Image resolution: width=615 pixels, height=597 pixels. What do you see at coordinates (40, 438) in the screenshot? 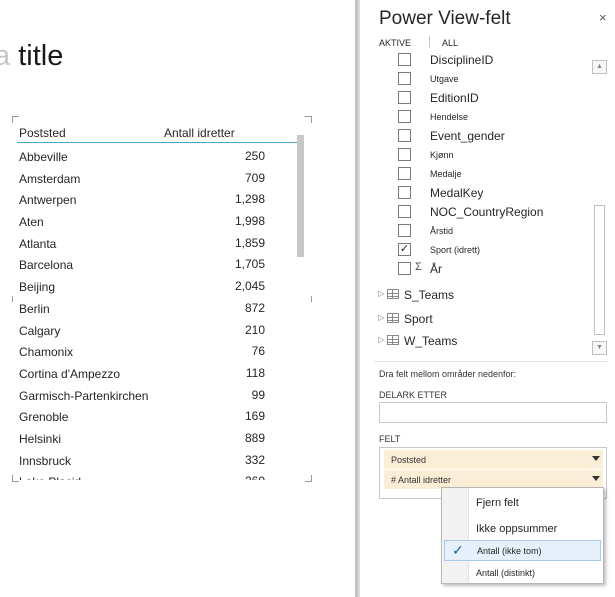
I see `cell-poststed: Helsinki` at bounding box center [40, 438].